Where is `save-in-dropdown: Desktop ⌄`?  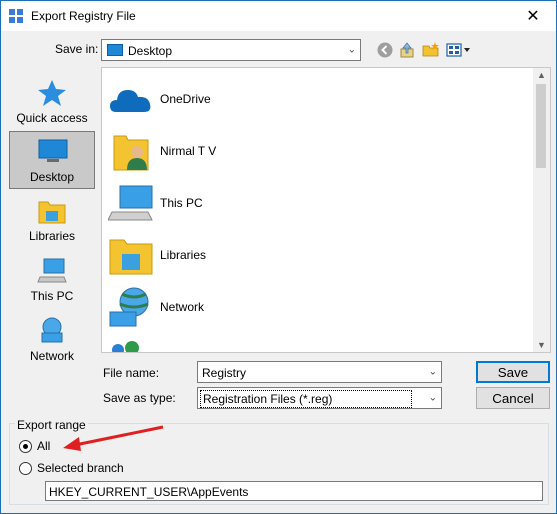
save-in-dropdown: Desktop ⌄ is located at coordinates (231, 50).